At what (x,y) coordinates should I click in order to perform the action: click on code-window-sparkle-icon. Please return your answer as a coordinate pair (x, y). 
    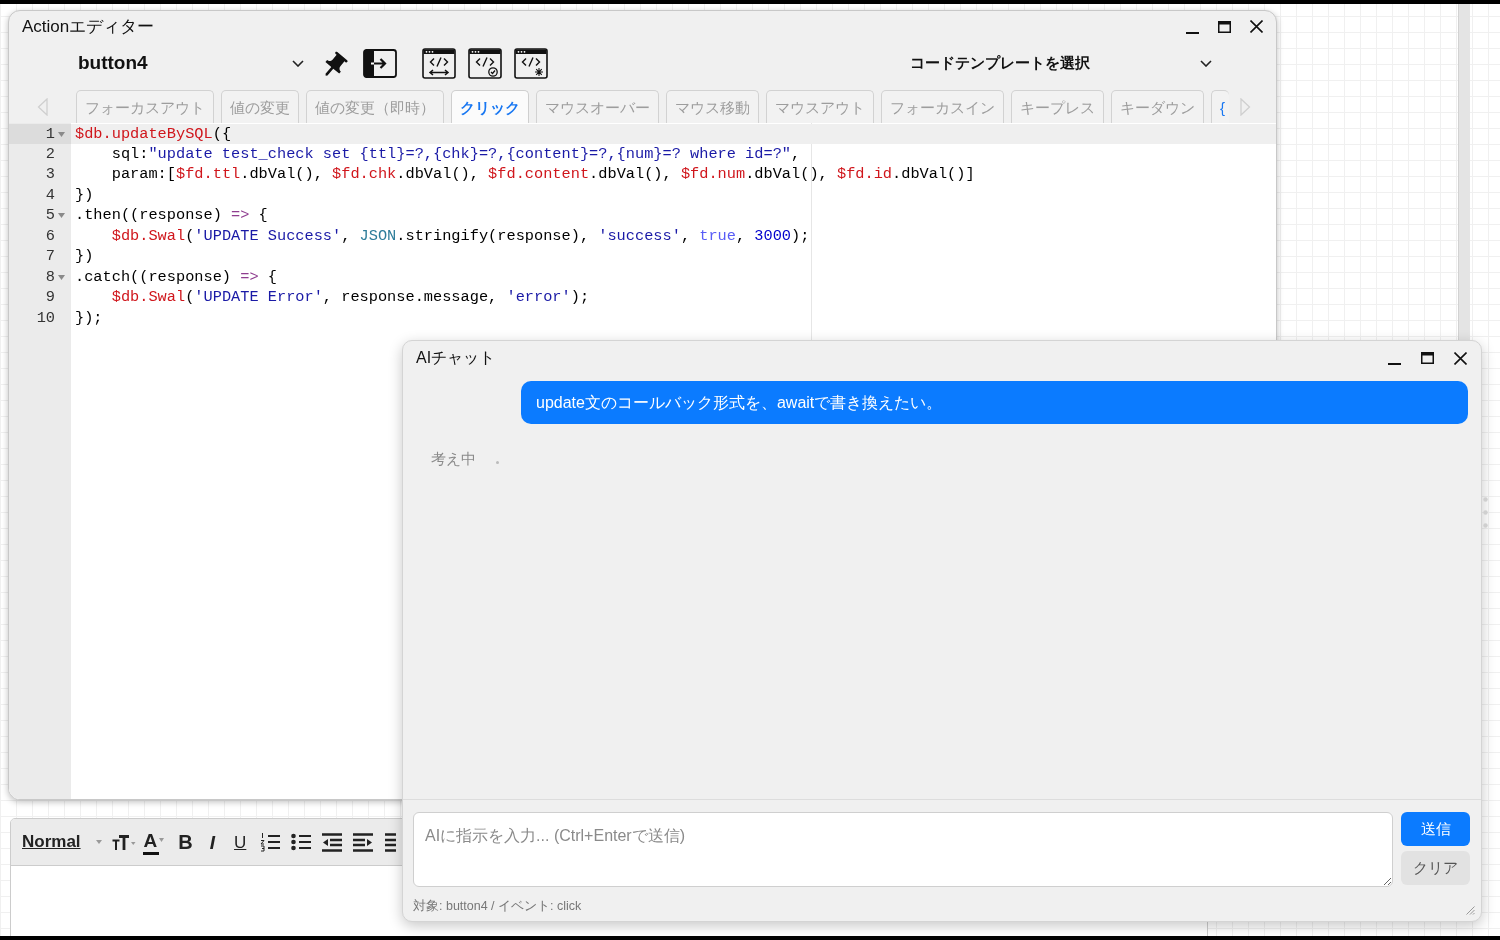
    Looking at the image, I should click on (531, 63).